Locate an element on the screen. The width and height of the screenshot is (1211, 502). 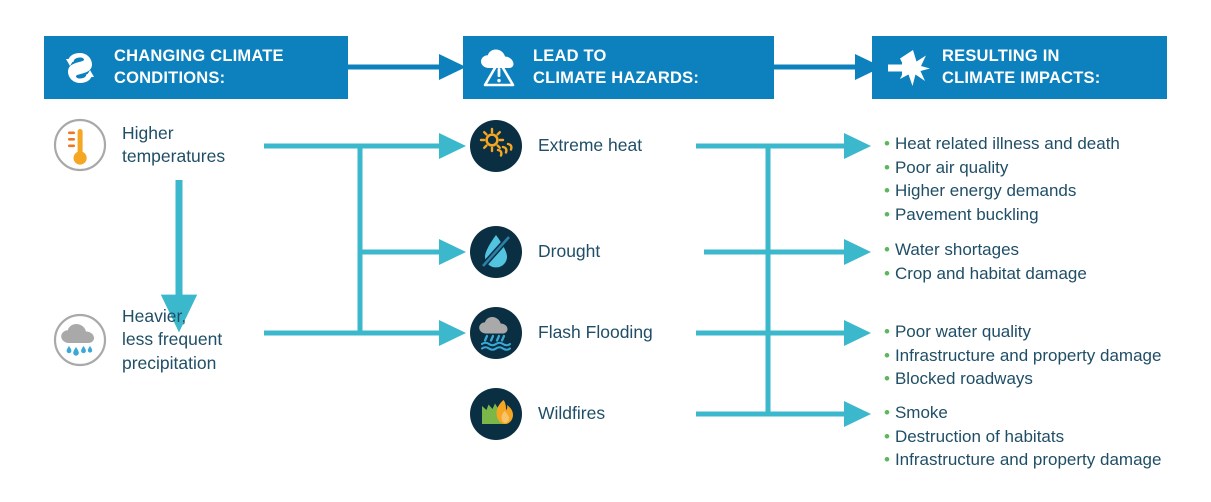
impact-text: Heat related illness and death is located at coordinates (1007, 143).